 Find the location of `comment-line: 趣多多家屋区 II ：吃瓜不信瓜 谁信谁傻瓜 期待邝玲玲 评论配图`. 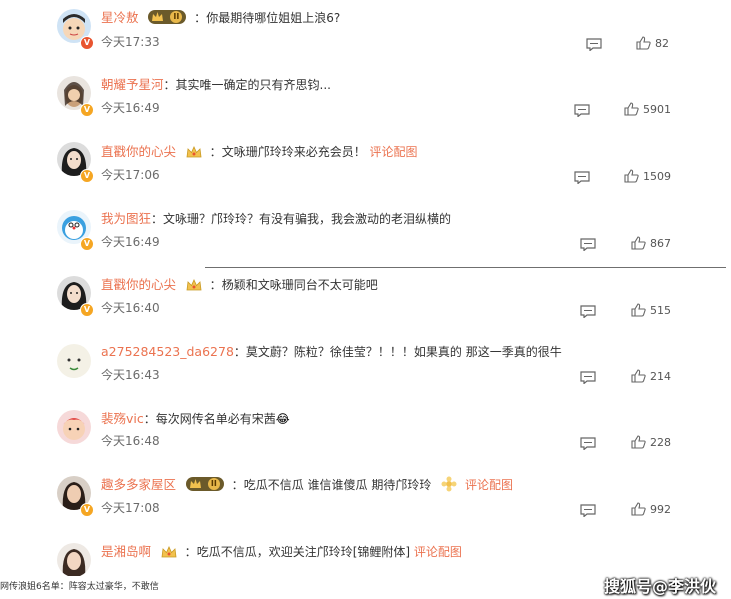

comment-line: 趣多多家屋区 II ：吃瓜不信瓜 谁信谁傻瓜 期待邝玲玲 评论配图 is located at coordinates (307, 484).